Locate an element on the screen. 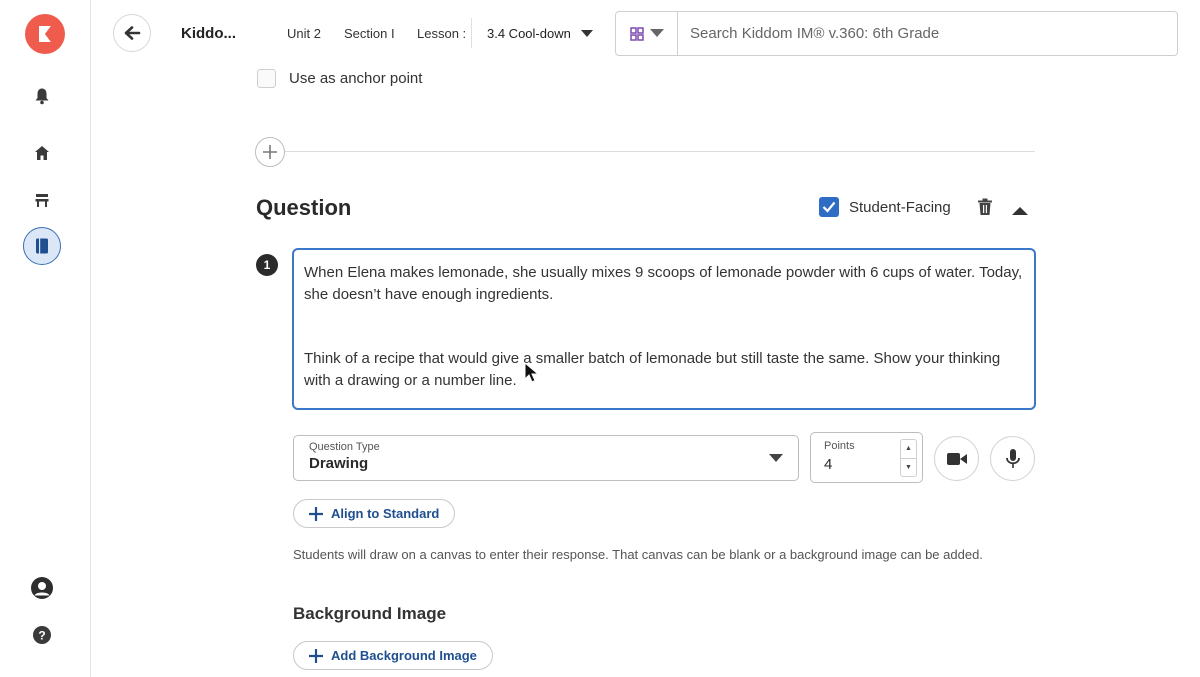 The width and height of the screenshot is (1200, 677). book-icon is located at coordinates (42, 246).